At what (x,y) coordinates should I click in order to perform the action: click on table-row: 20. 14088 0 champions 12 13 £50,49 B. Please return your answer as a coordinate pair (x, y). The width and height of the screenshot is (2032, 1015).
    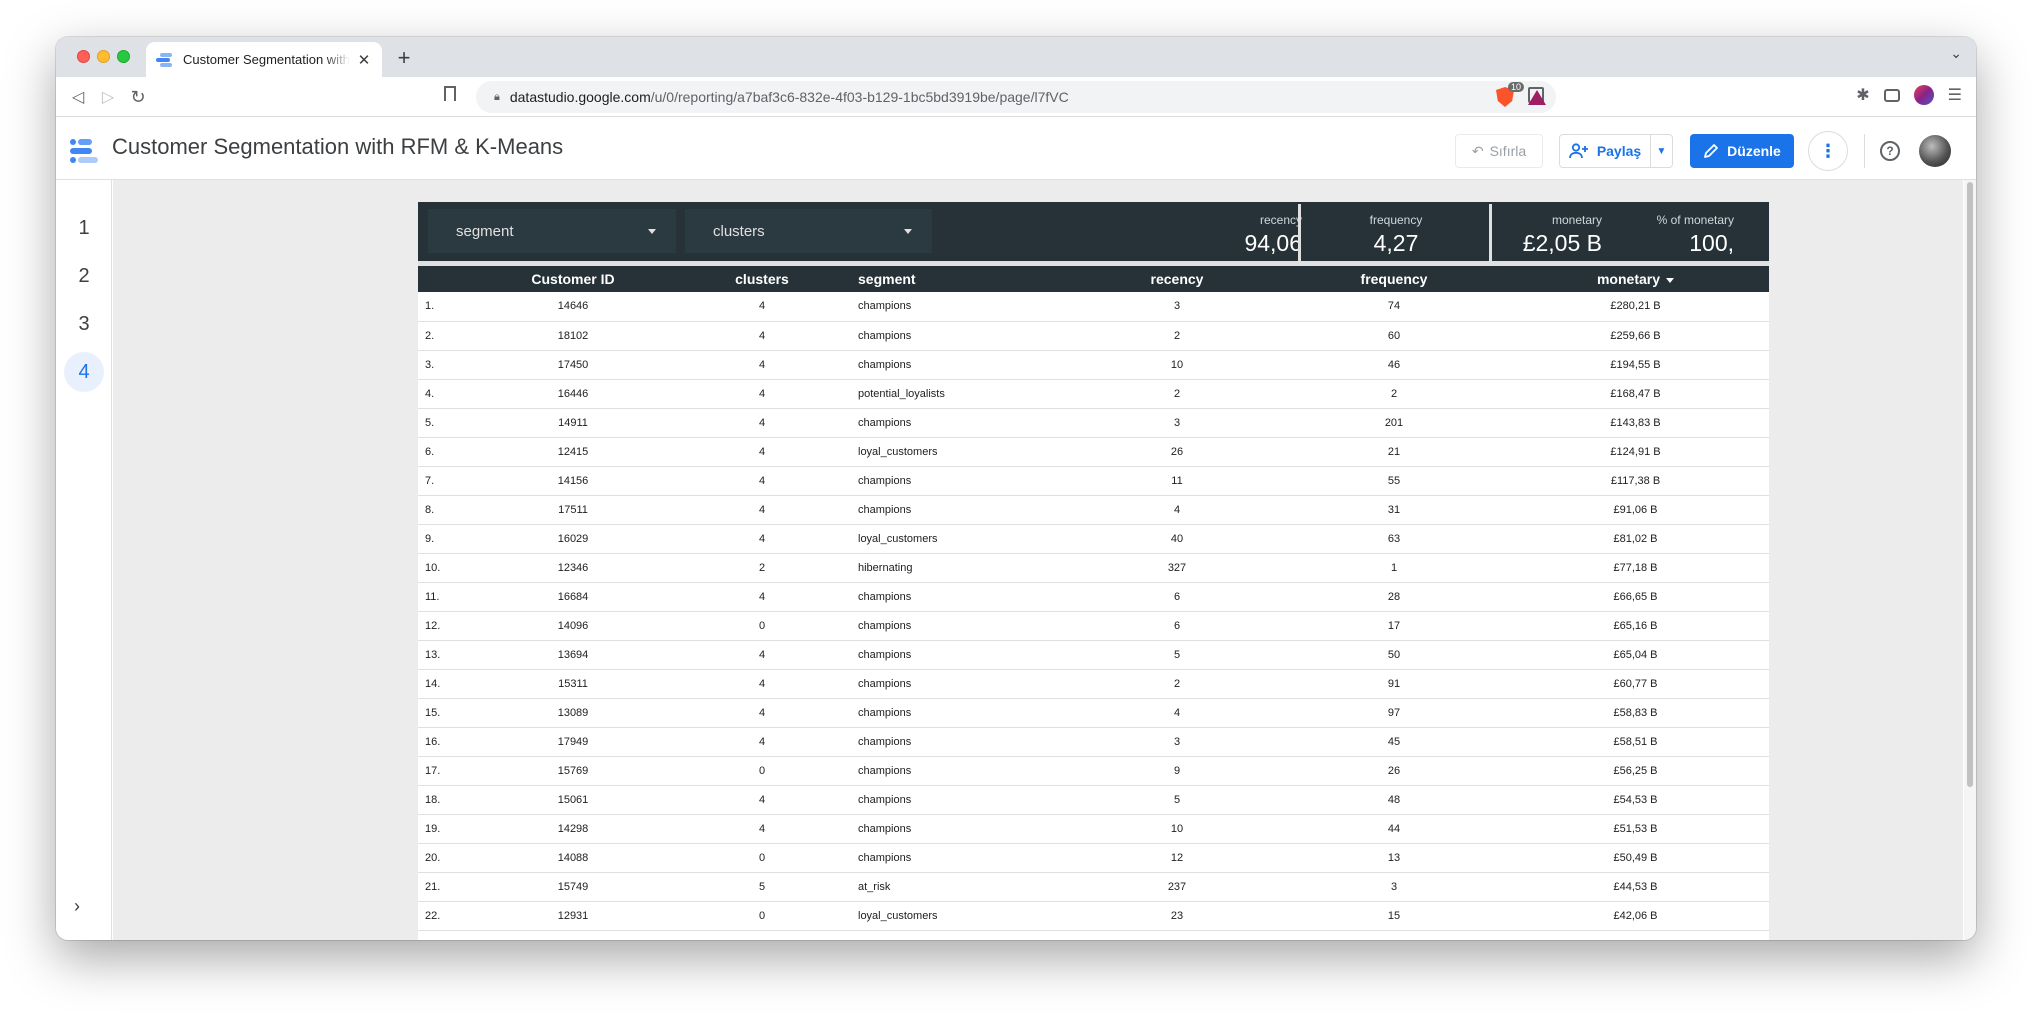
    Looking at the image, I should click on (1093, 858).